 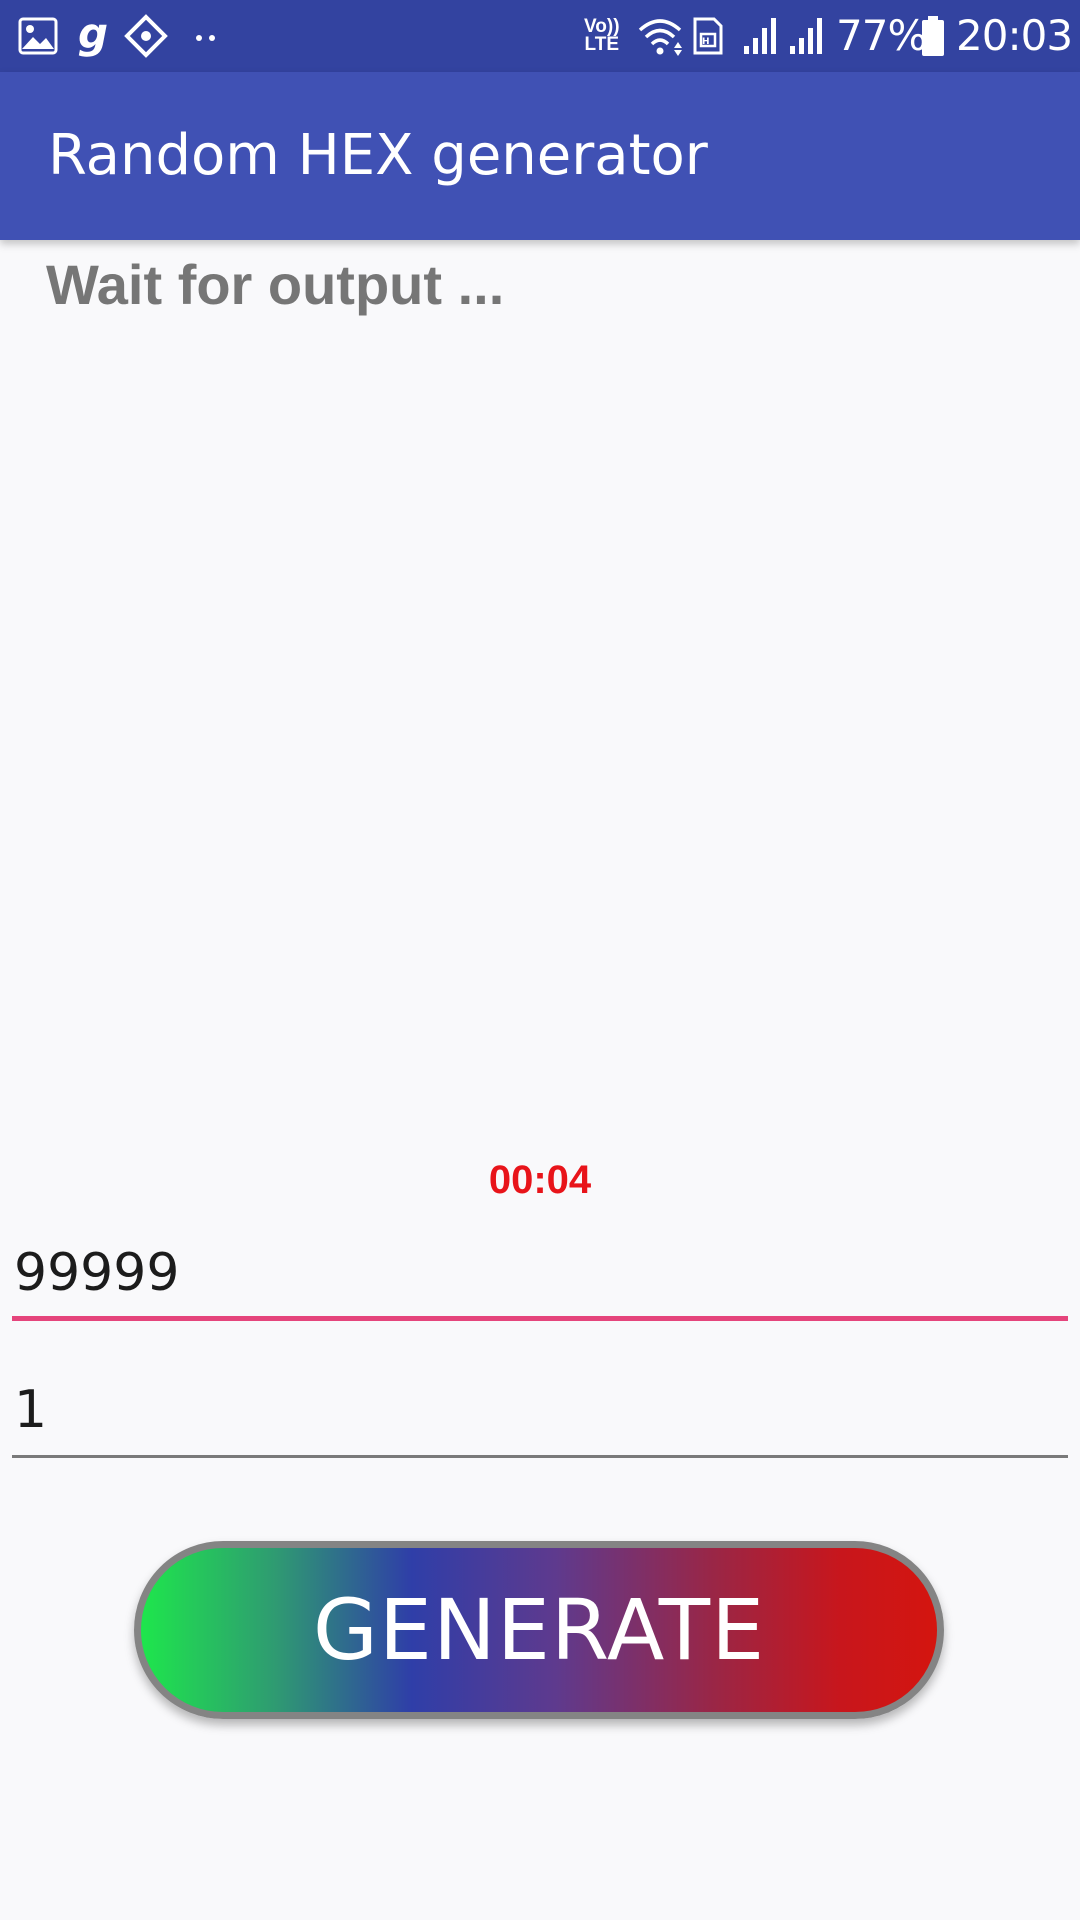 I want to click on app-bar: Random HEX generator, so click(x=540, y=156).